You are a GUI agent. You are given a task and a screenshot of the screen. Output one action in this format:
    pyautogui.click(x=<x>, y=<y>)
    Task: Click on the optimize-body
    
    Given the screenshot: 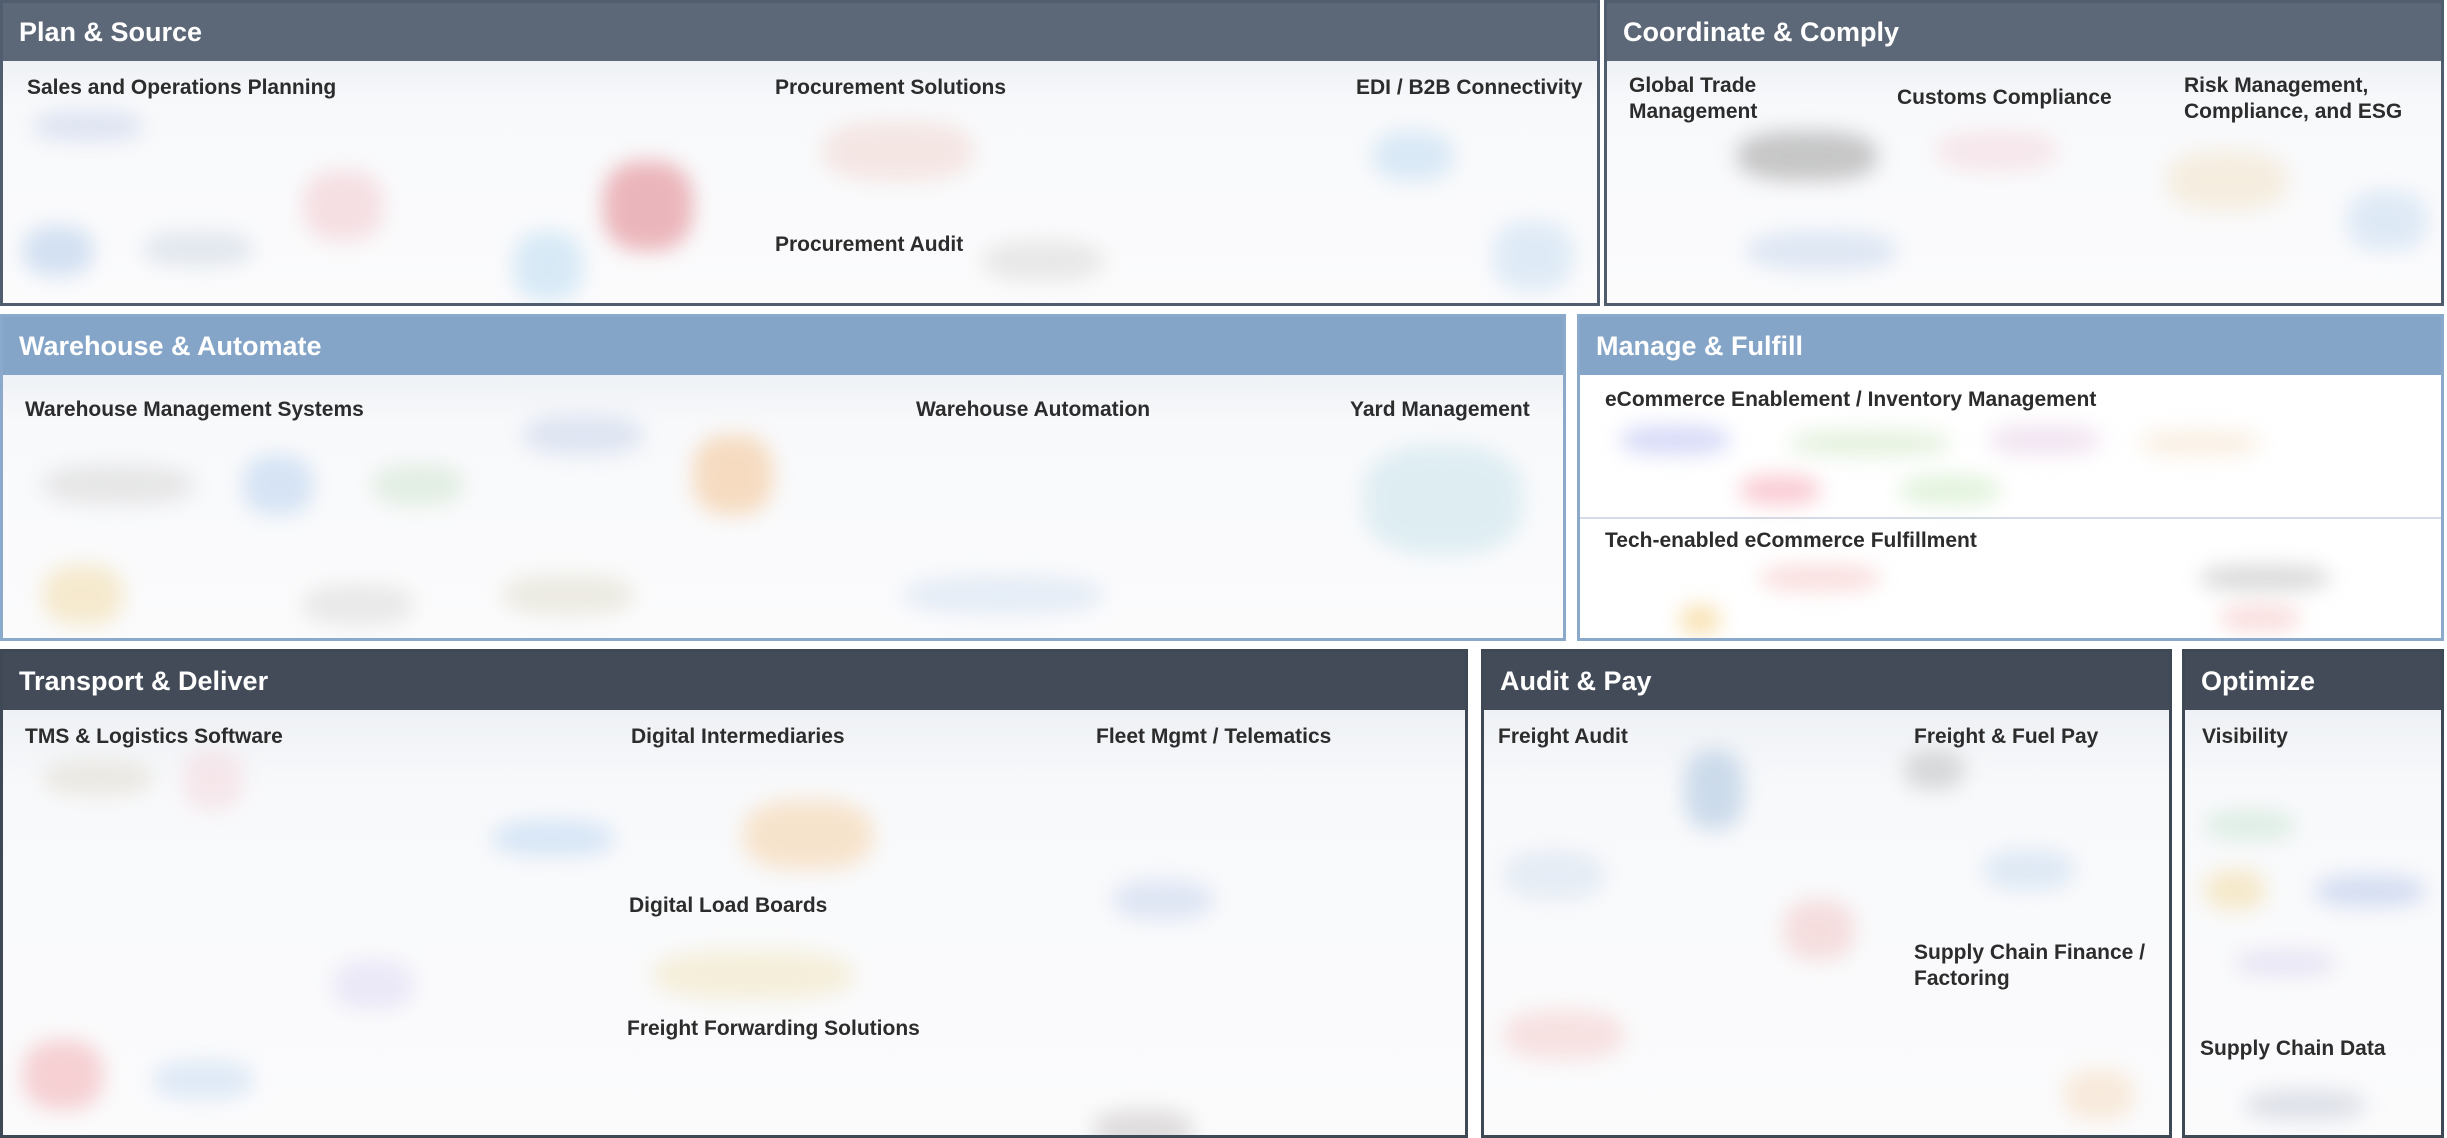 What is the action you would take?
    pyautogui.click(x=2313, y=922)
    